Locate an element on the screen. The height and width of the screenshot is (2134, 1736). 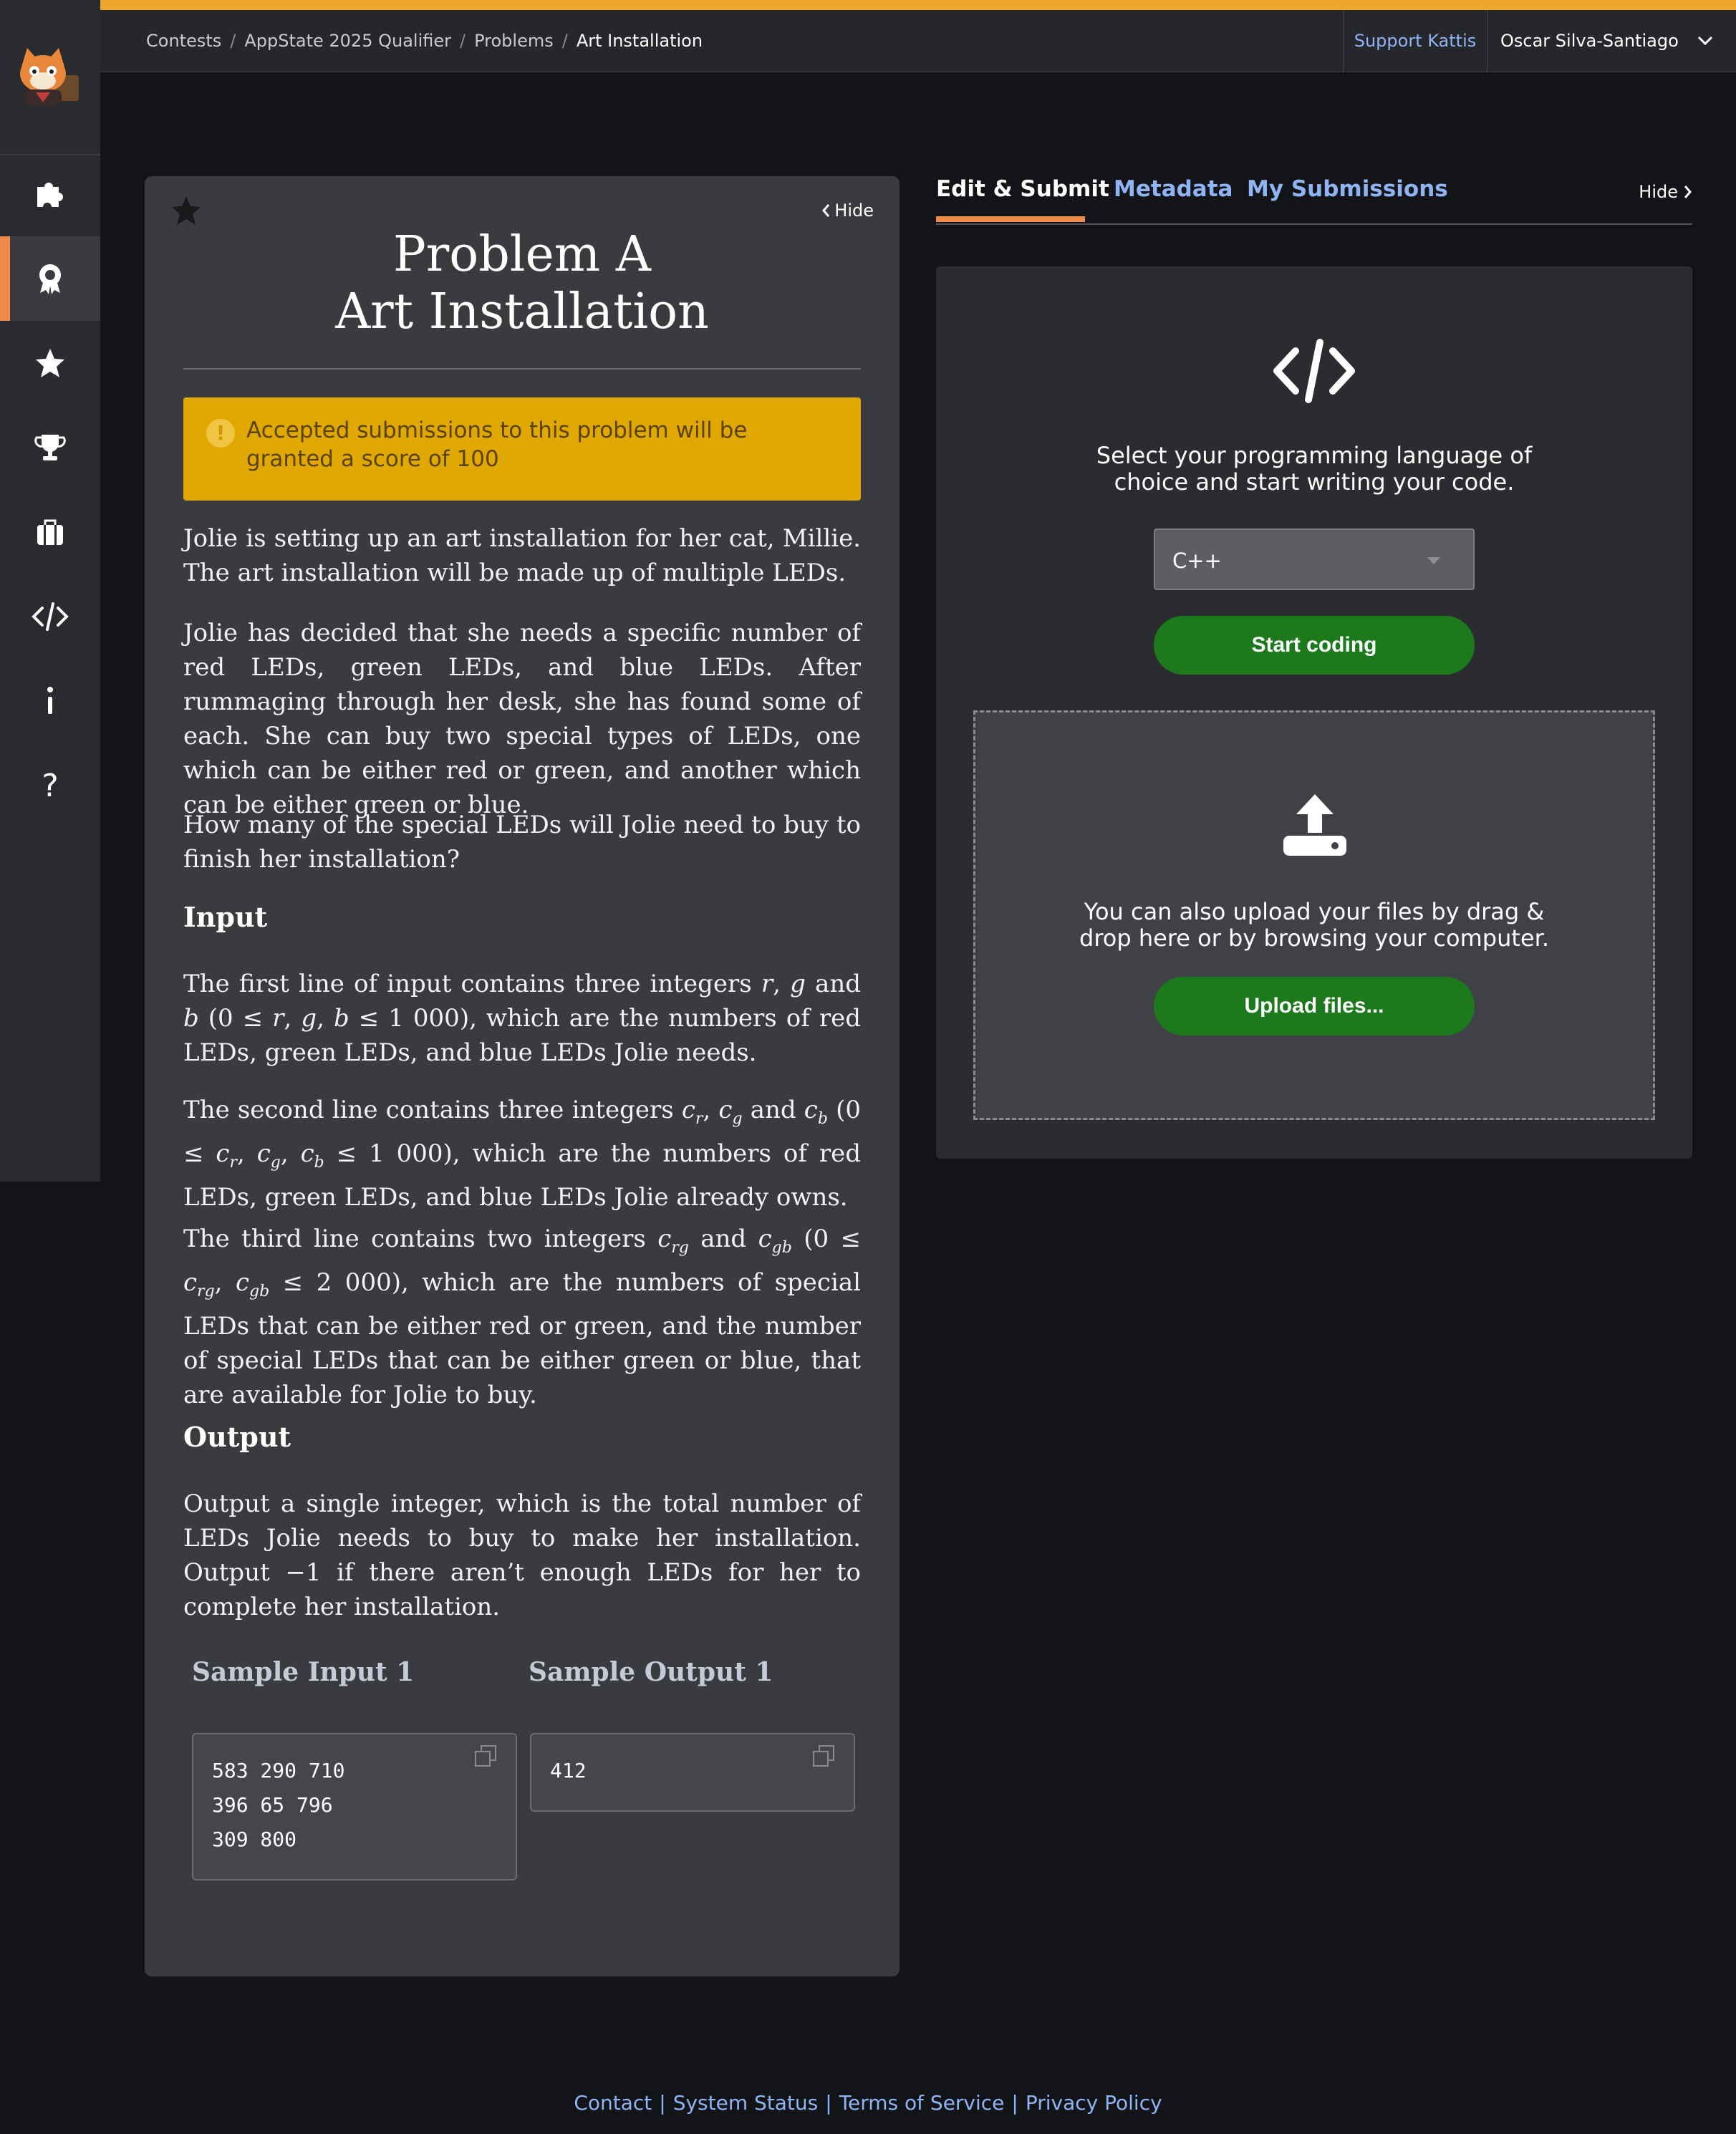
sidebar-item-problems is located at coordinates (50, 194).